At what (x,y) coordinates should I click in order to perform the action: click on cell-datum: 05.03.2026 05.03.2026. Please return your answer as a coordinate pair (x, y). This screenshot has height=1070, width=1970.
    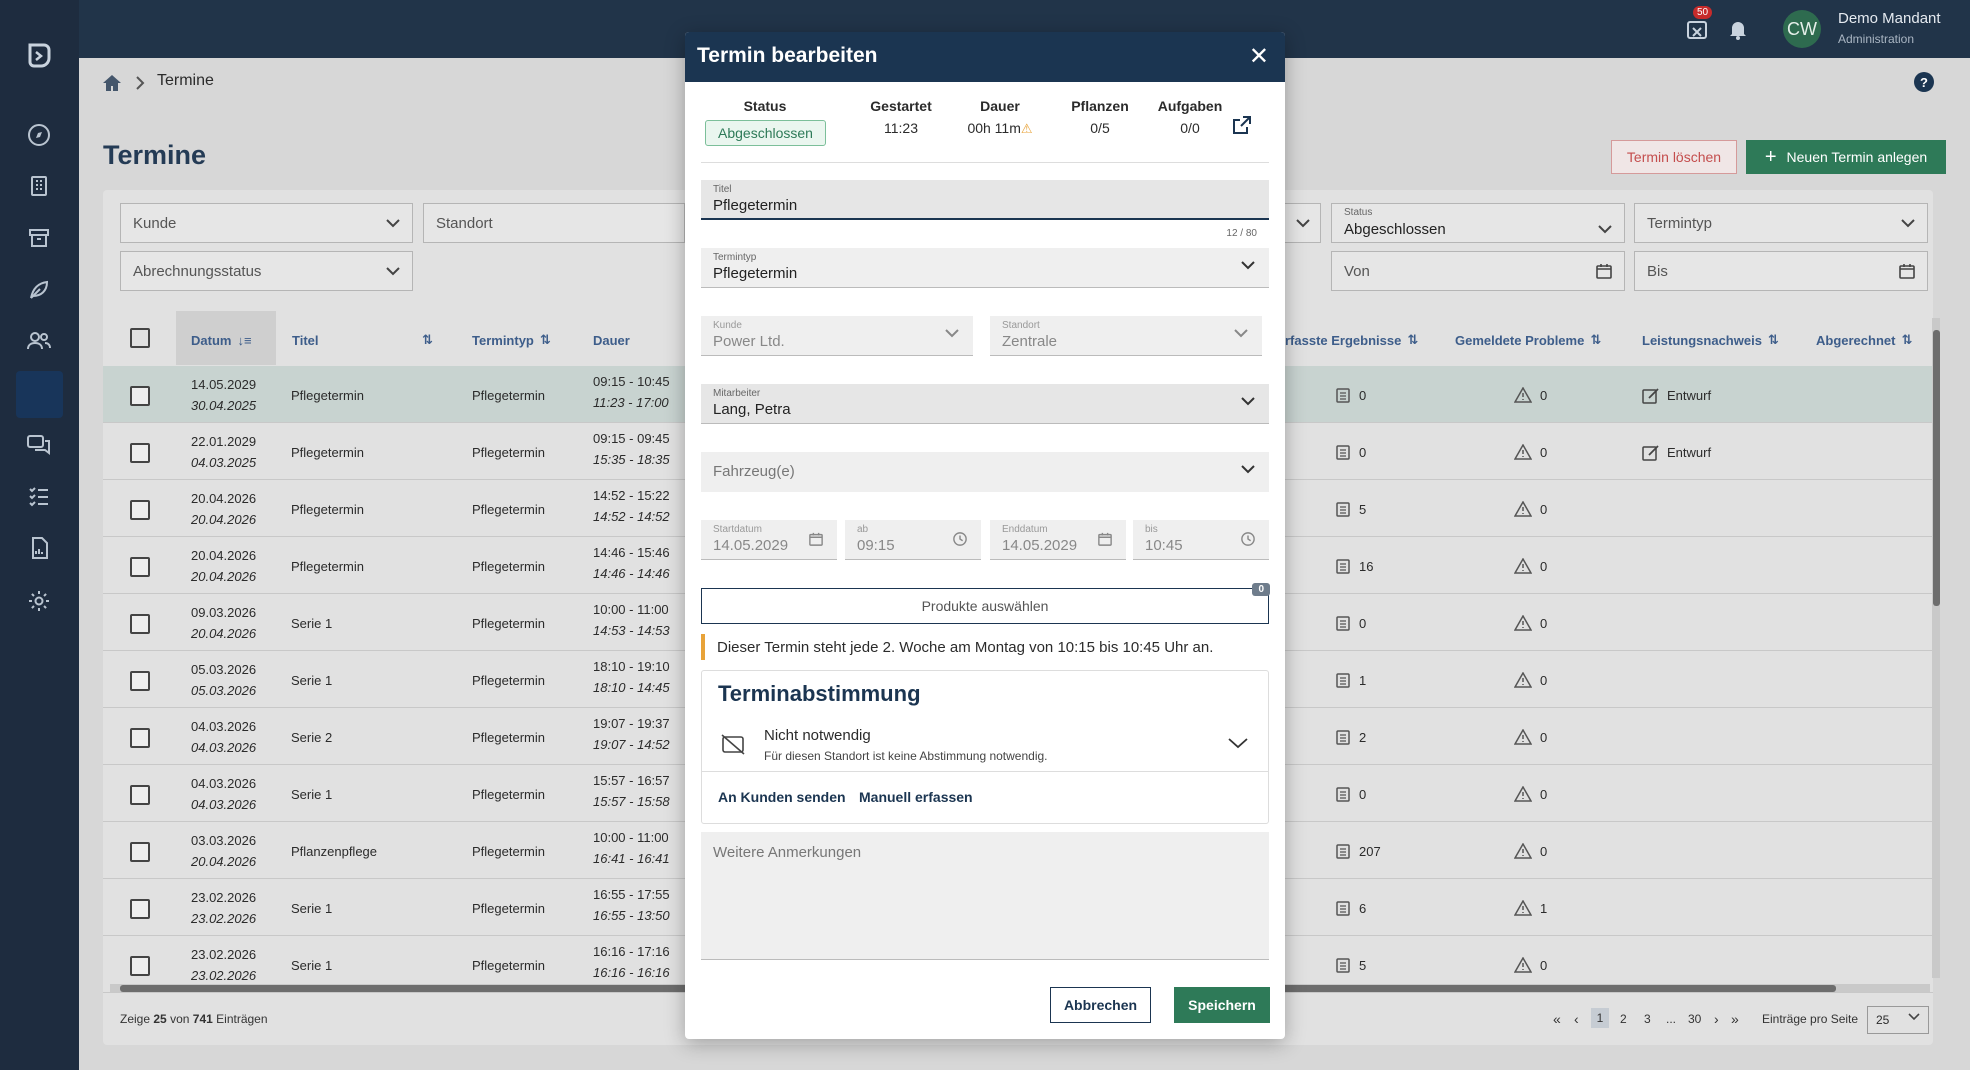
    Looking at the image, I should click on (223, 680).